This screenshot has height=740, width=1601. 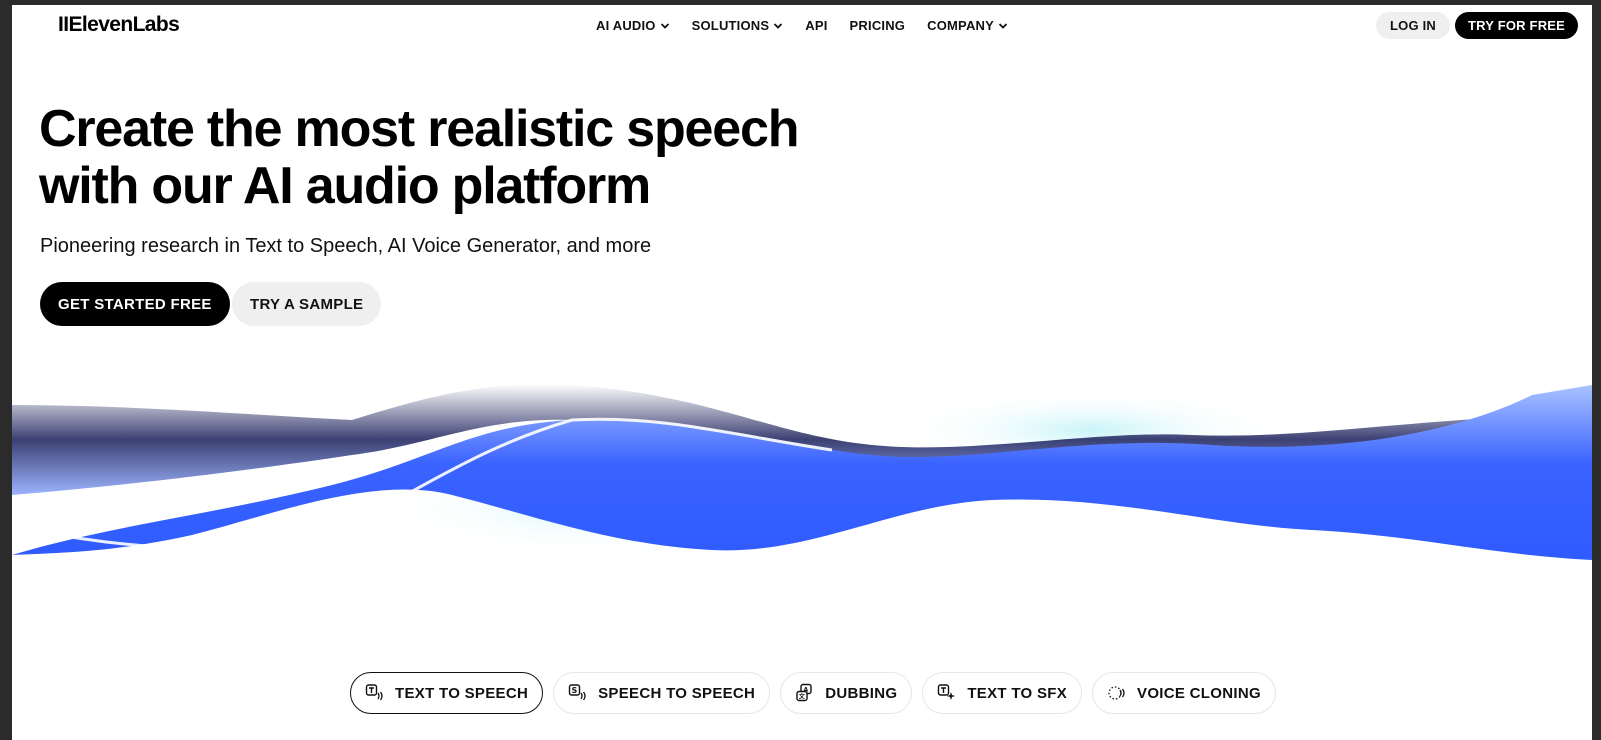 What do you see at coordinates (802, 697) in the screenshot?
I see `svg-text: 文` at bounding box center [802, 697].